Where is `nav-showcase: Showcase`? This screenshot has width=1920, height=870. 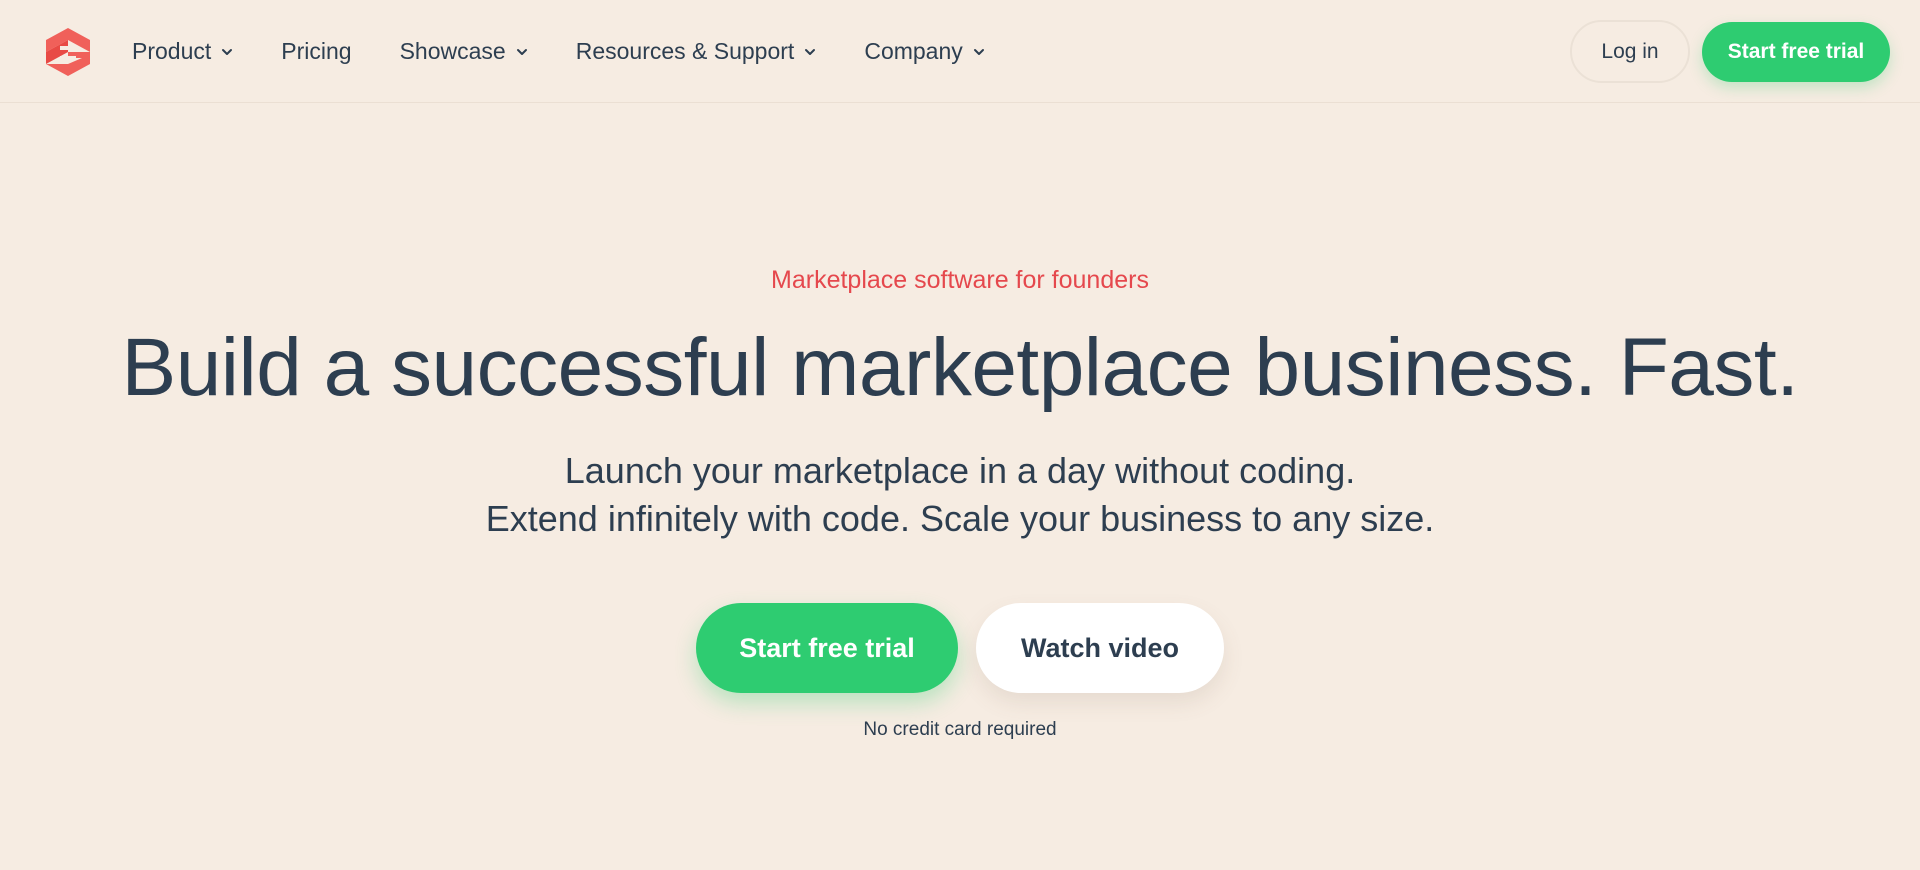
nav-showcase: Showcase is located at coordinates (464, 51).